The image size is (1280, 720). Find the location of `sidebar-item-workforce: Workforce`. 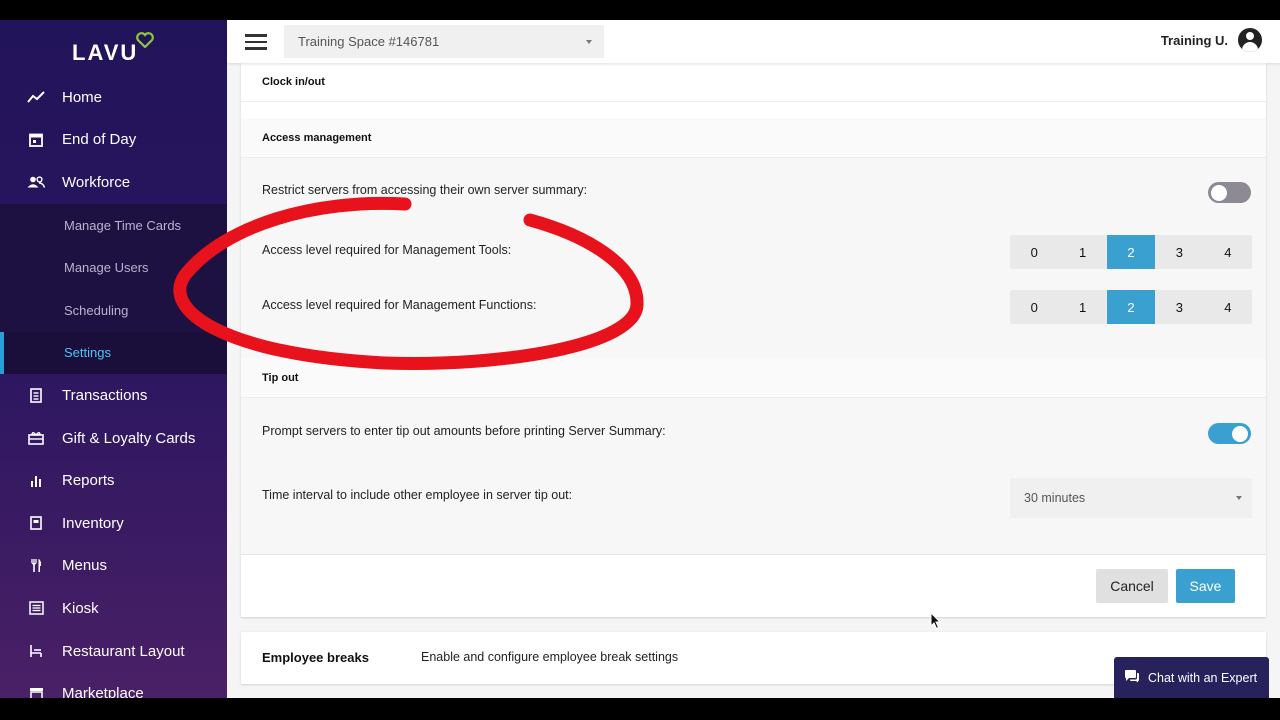

sidebar-item-workforce: Workforce is located at coordinates (113, 182).